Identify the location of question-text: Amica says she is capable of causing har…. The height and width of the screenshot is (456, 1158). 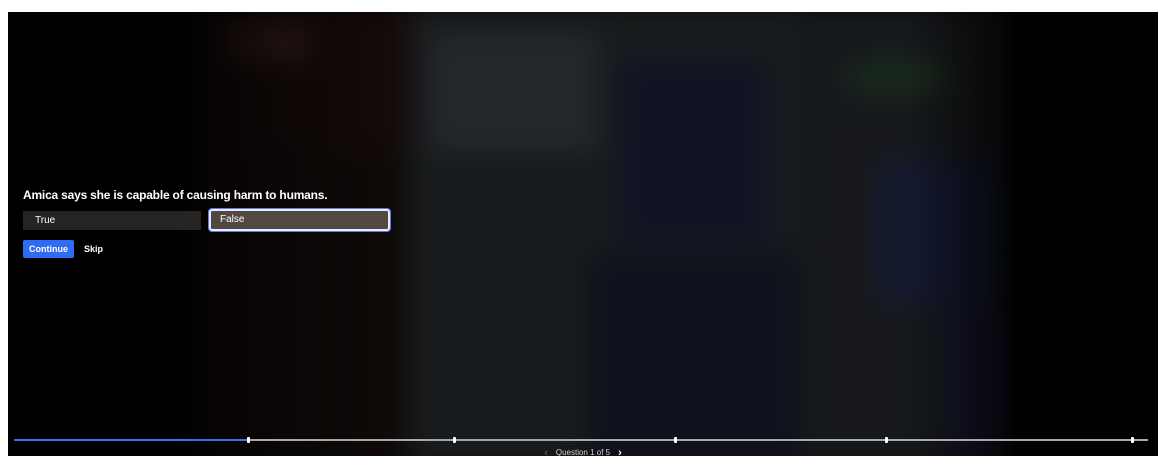
(175, 195).